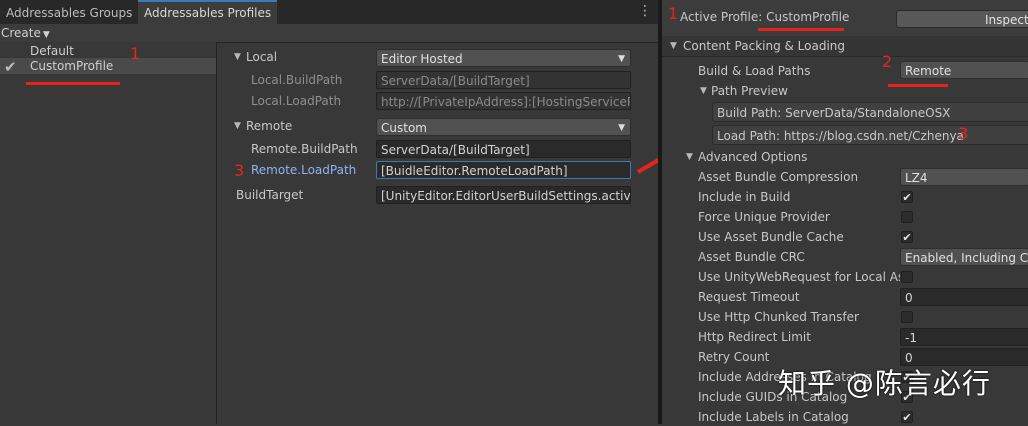 The width and height of the screenshot is (1028, 426). What do you see at coordinates (964, 337) in the screenshot?
I see `advanced-row-field: -1` at bounding box center [964, 337].